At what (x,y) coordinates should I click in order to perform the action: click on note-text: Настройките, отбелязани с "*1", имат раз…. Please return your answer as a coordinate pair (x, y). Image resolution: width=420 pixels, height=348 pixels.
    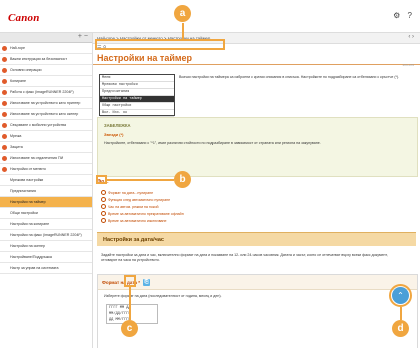
    Looking at the image, I should click on (212, 143).